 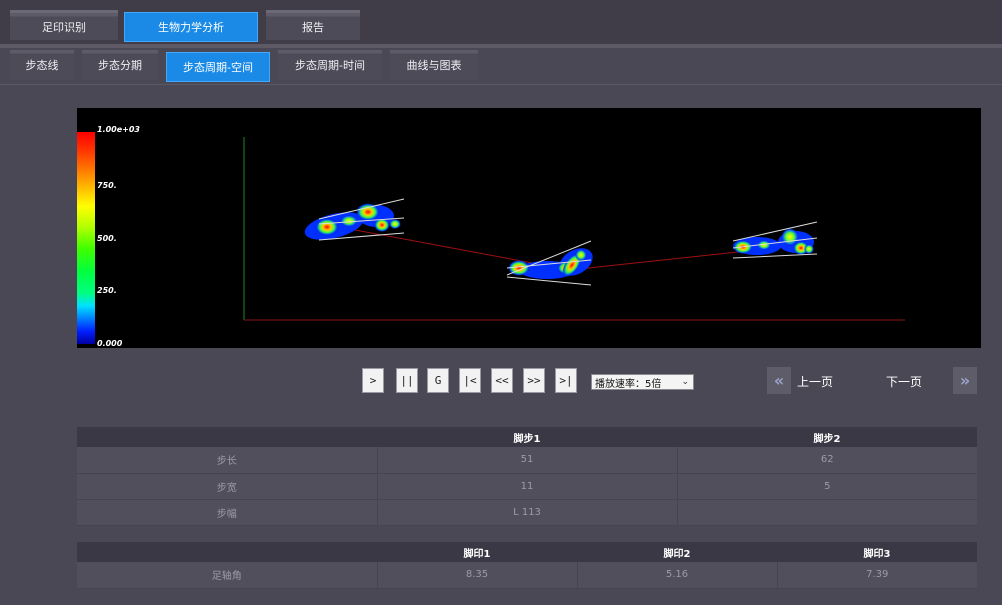 What do you see at coordinates (120, 65) in the screenshot?
I see `subtab-gait-phases: 步态分期` at bounding box center [120, 65].